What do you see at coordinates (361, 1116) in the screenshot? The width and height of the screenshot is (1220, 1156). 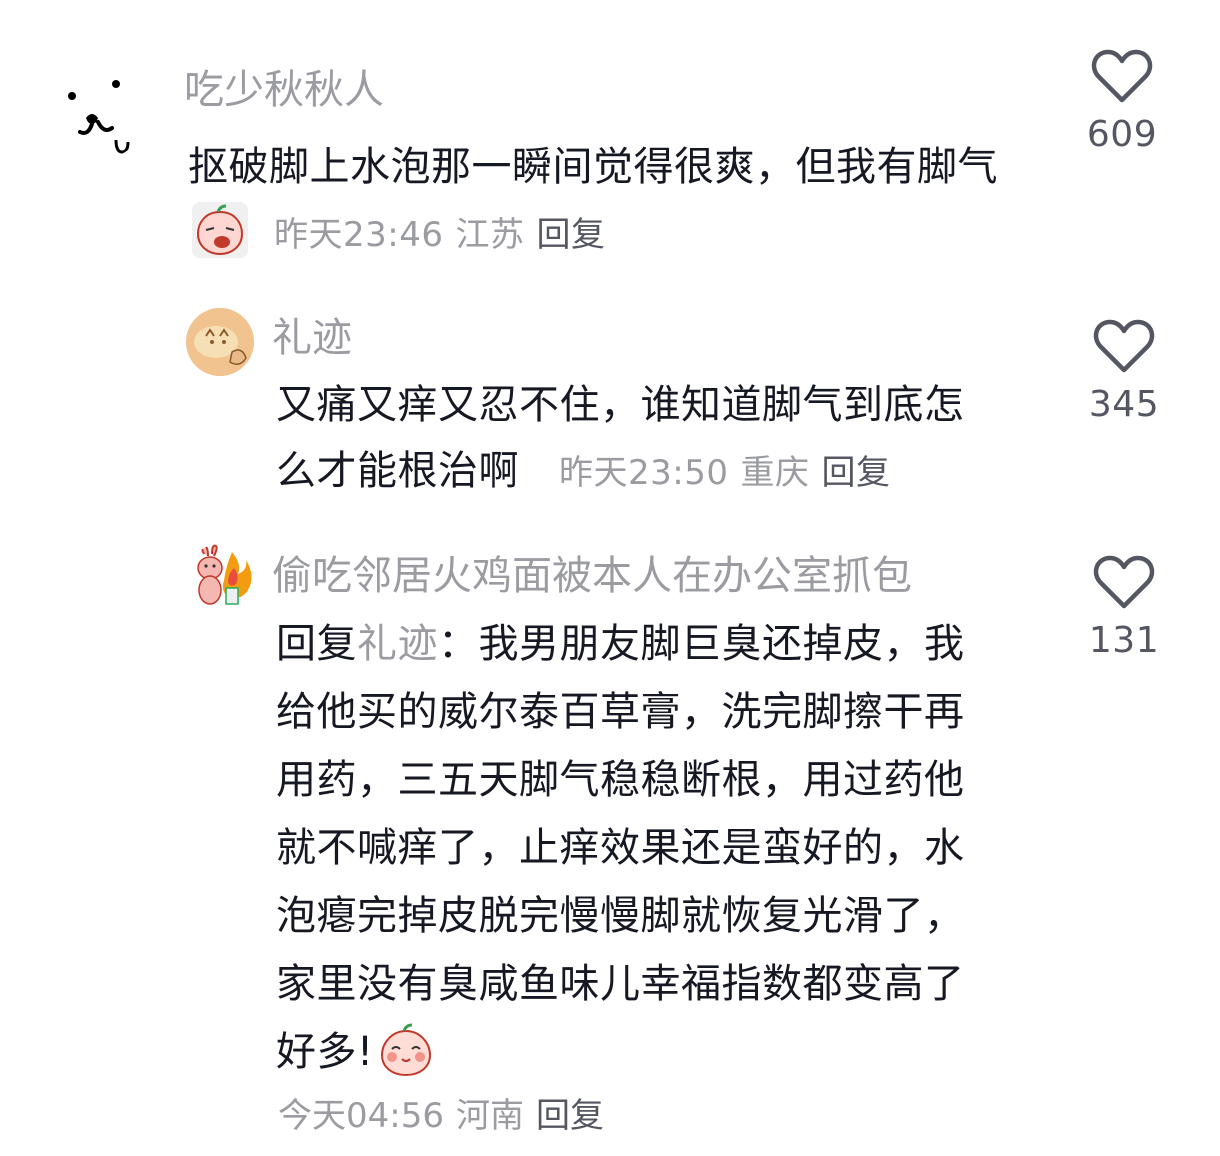 I see `comment-time: 今天04:56` at bounding box center [361, 1116].